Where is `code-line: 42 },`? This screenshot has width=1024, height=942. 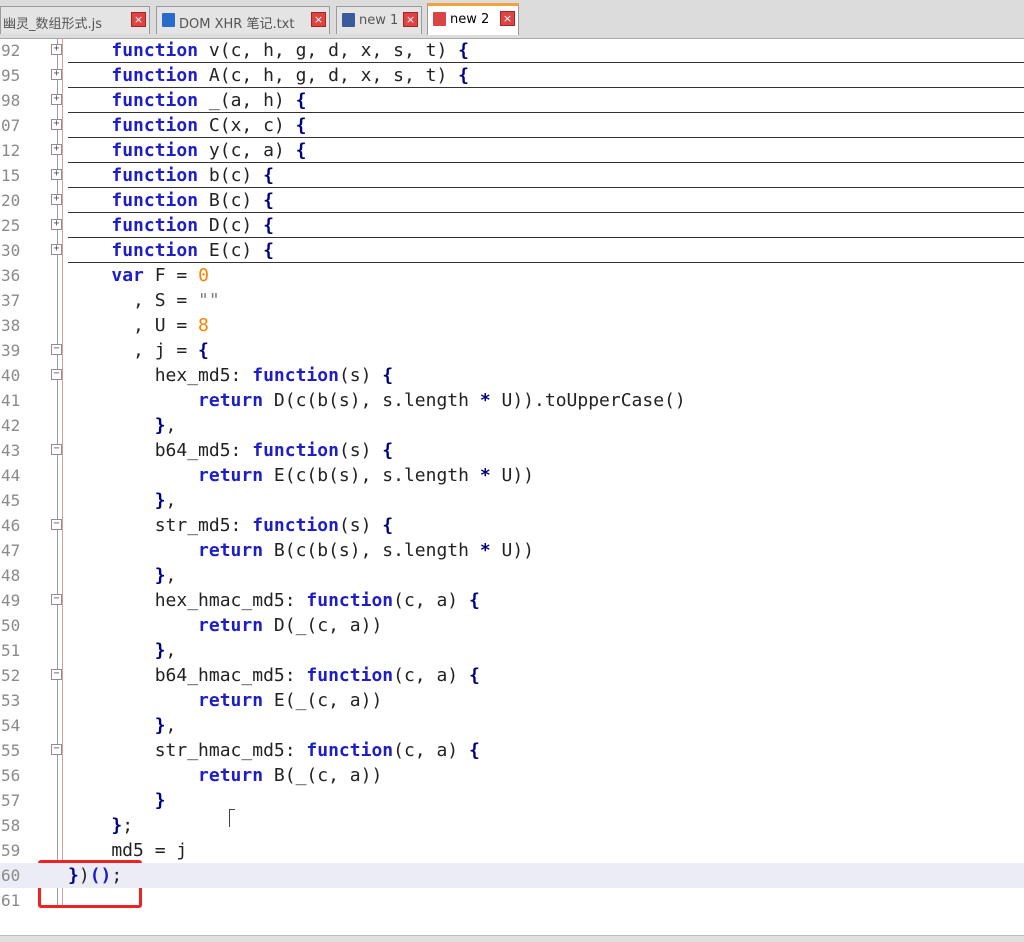
code-line: 42 }, is located at coordinates (512, 425).